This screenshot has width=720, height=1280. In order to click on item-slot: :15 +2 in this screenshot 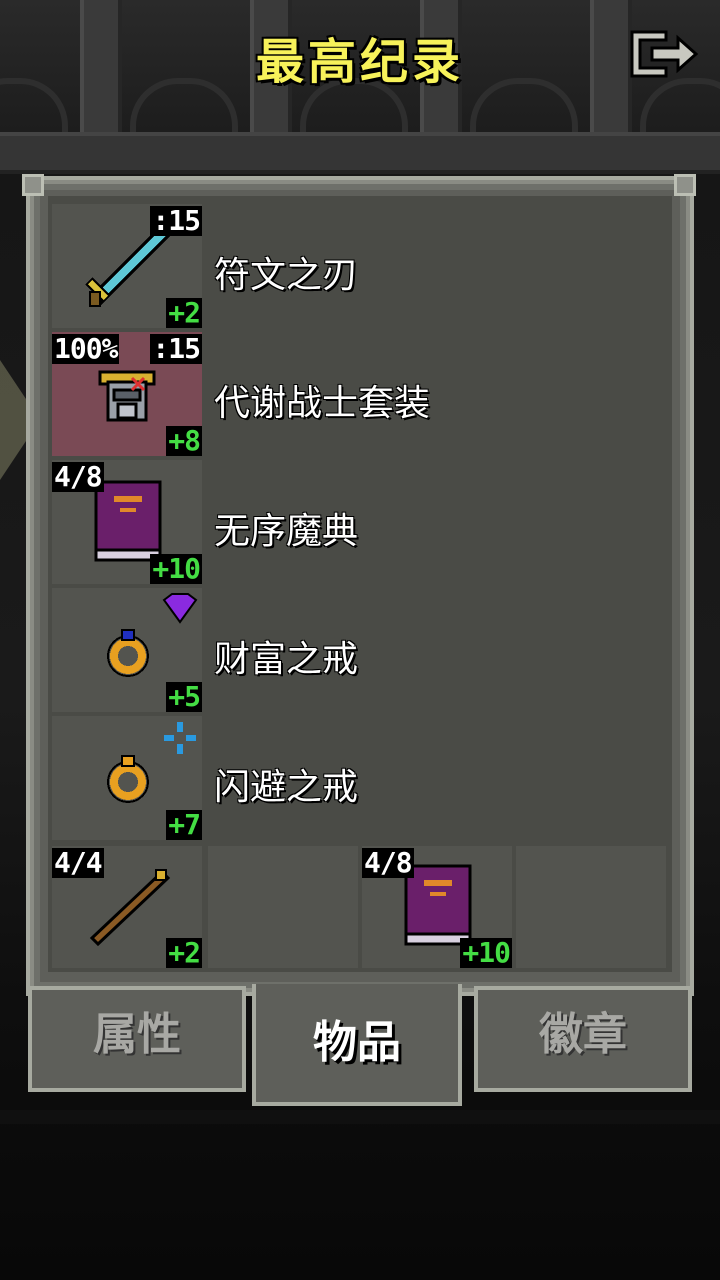, I will do `click(127, 266)`.